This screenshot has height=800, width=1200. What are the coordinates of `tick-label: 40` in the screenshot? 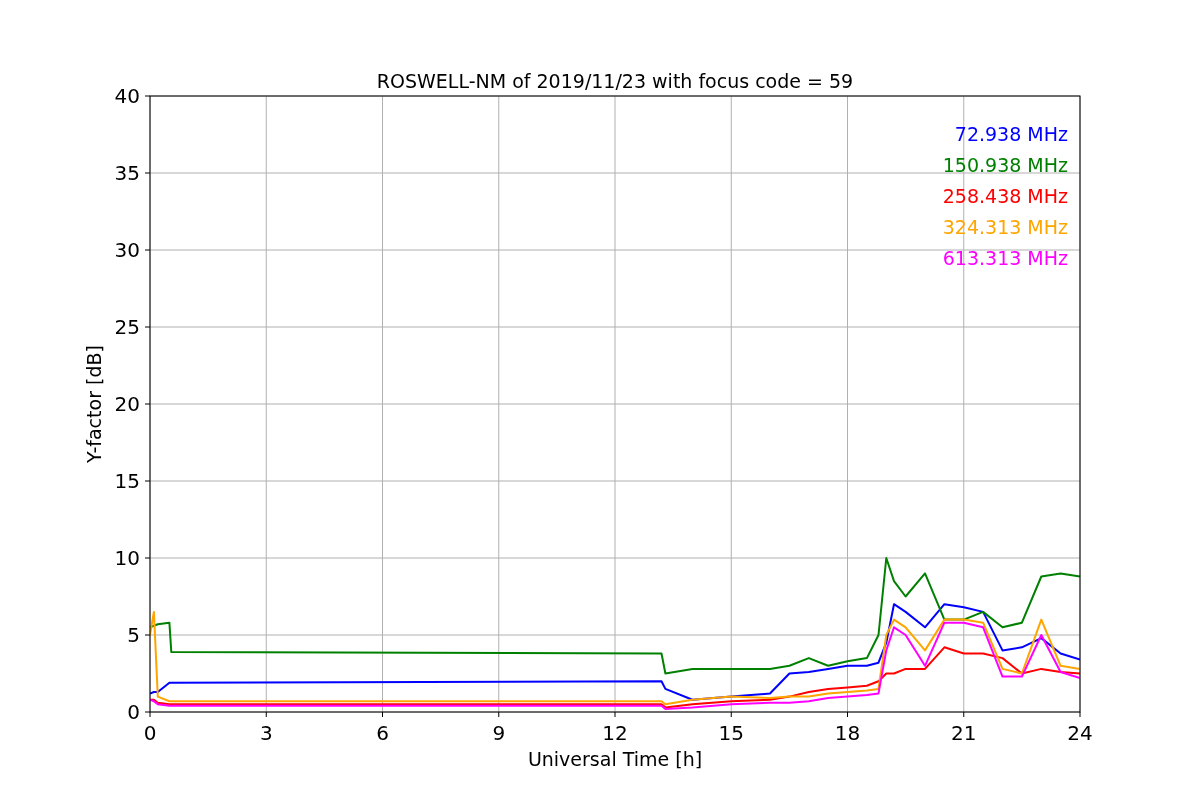 It's located at (127, 96).